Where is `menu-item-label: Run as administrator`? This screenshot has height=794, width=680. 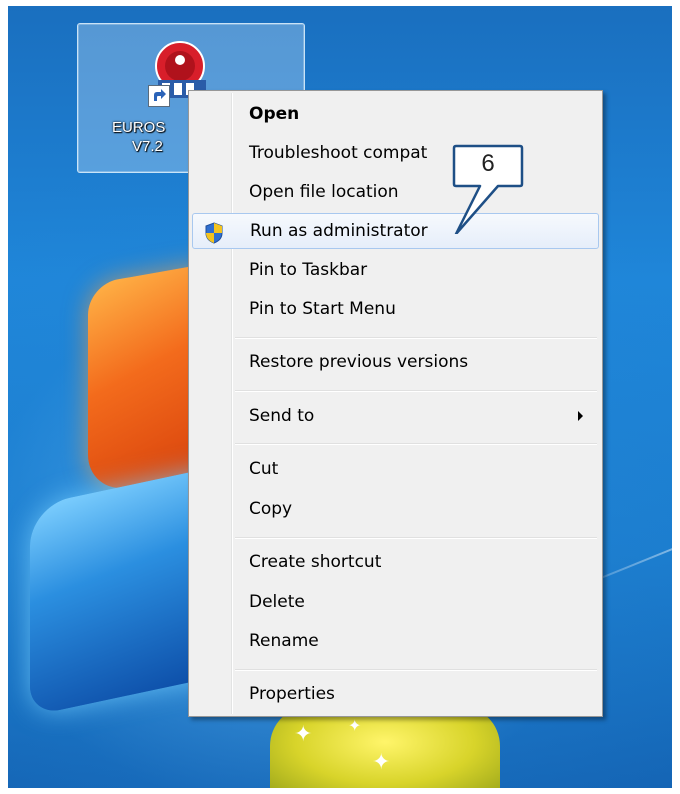 menu-item-label: Run as administrator is located at coordinates (339, 231).